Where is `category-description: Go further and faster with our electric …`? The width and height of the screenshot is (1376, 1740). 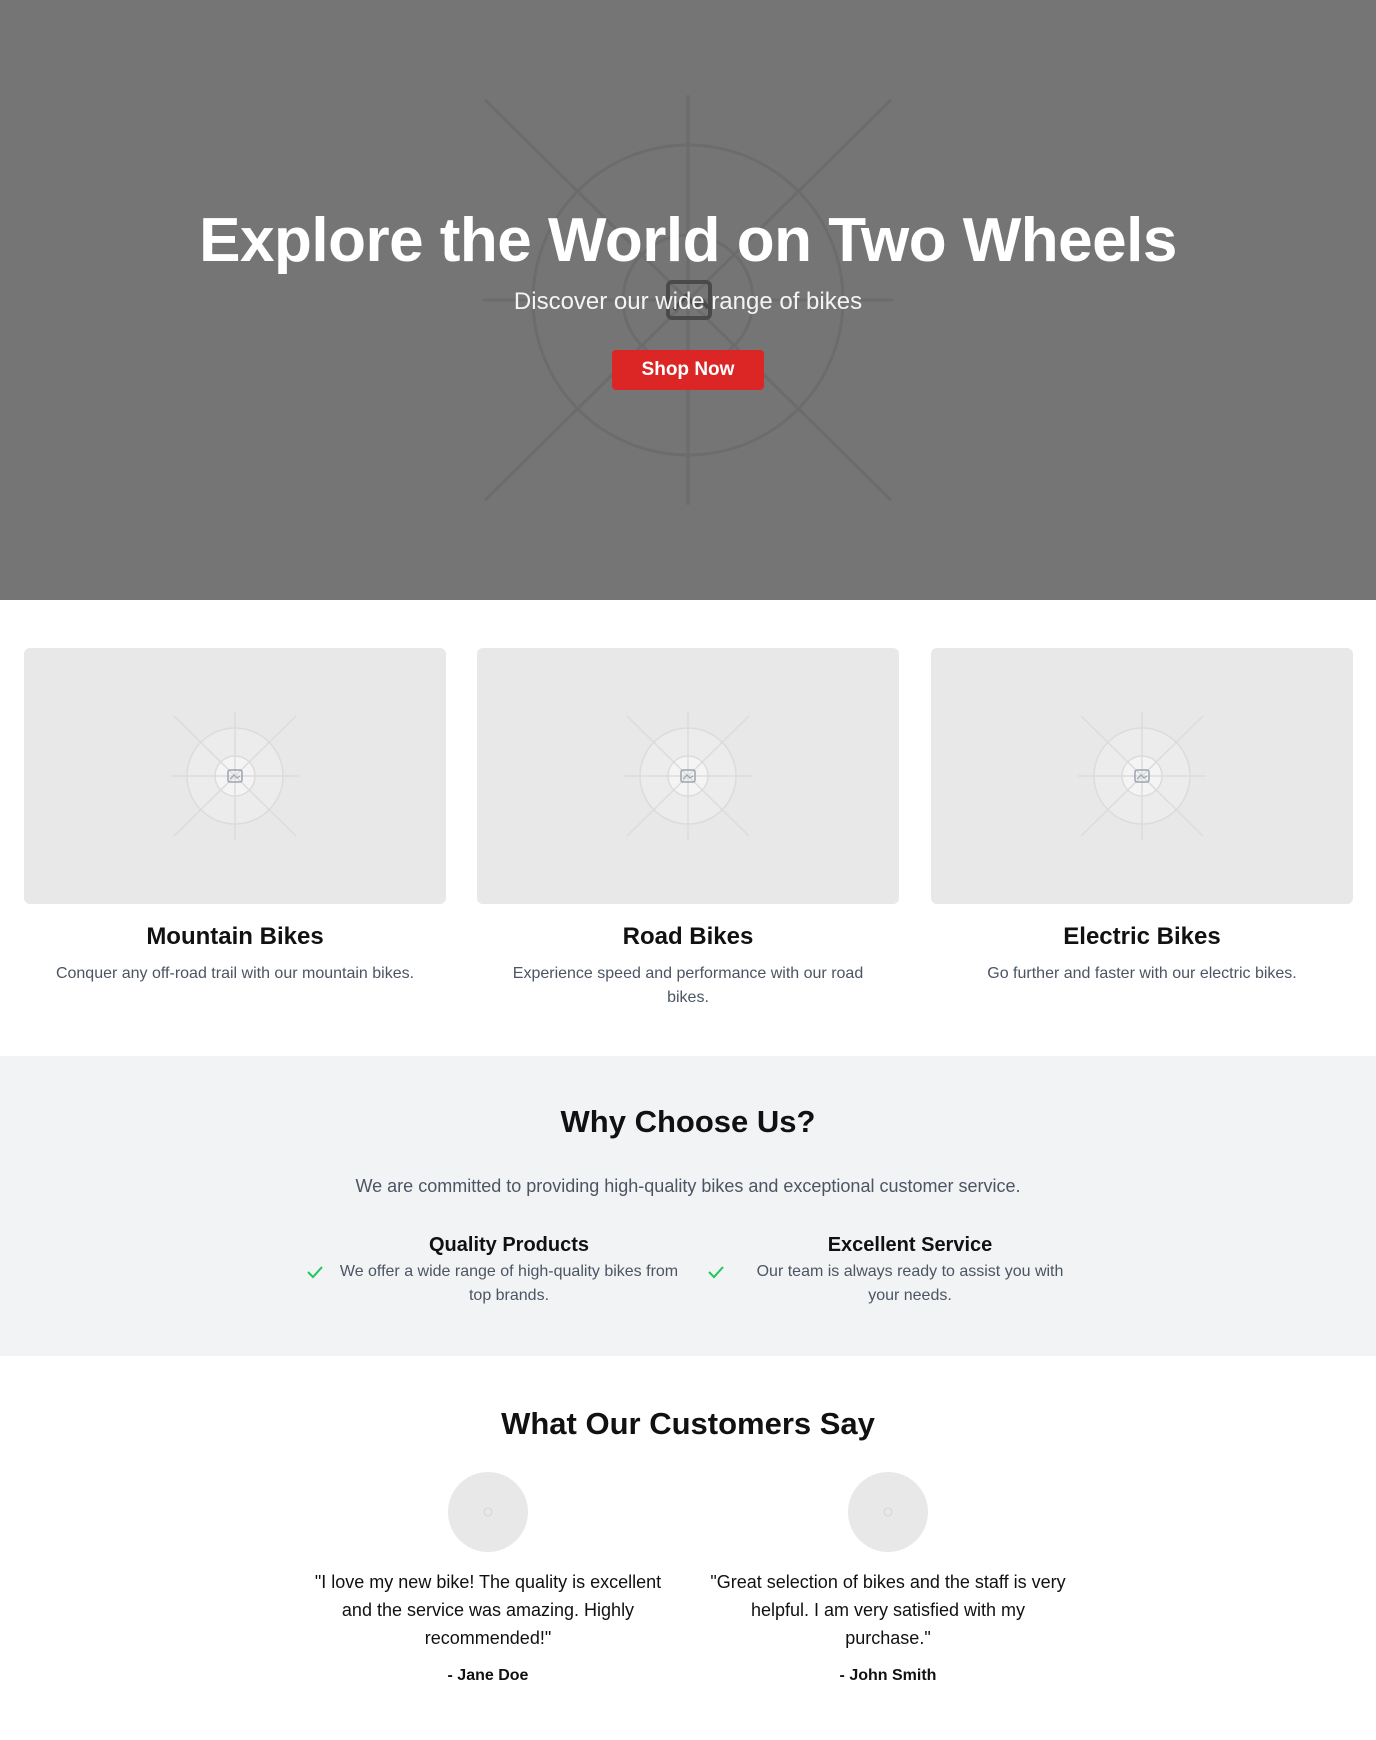
category-description: Go further and faster with our electric … is located at coordinates (1142, 973).